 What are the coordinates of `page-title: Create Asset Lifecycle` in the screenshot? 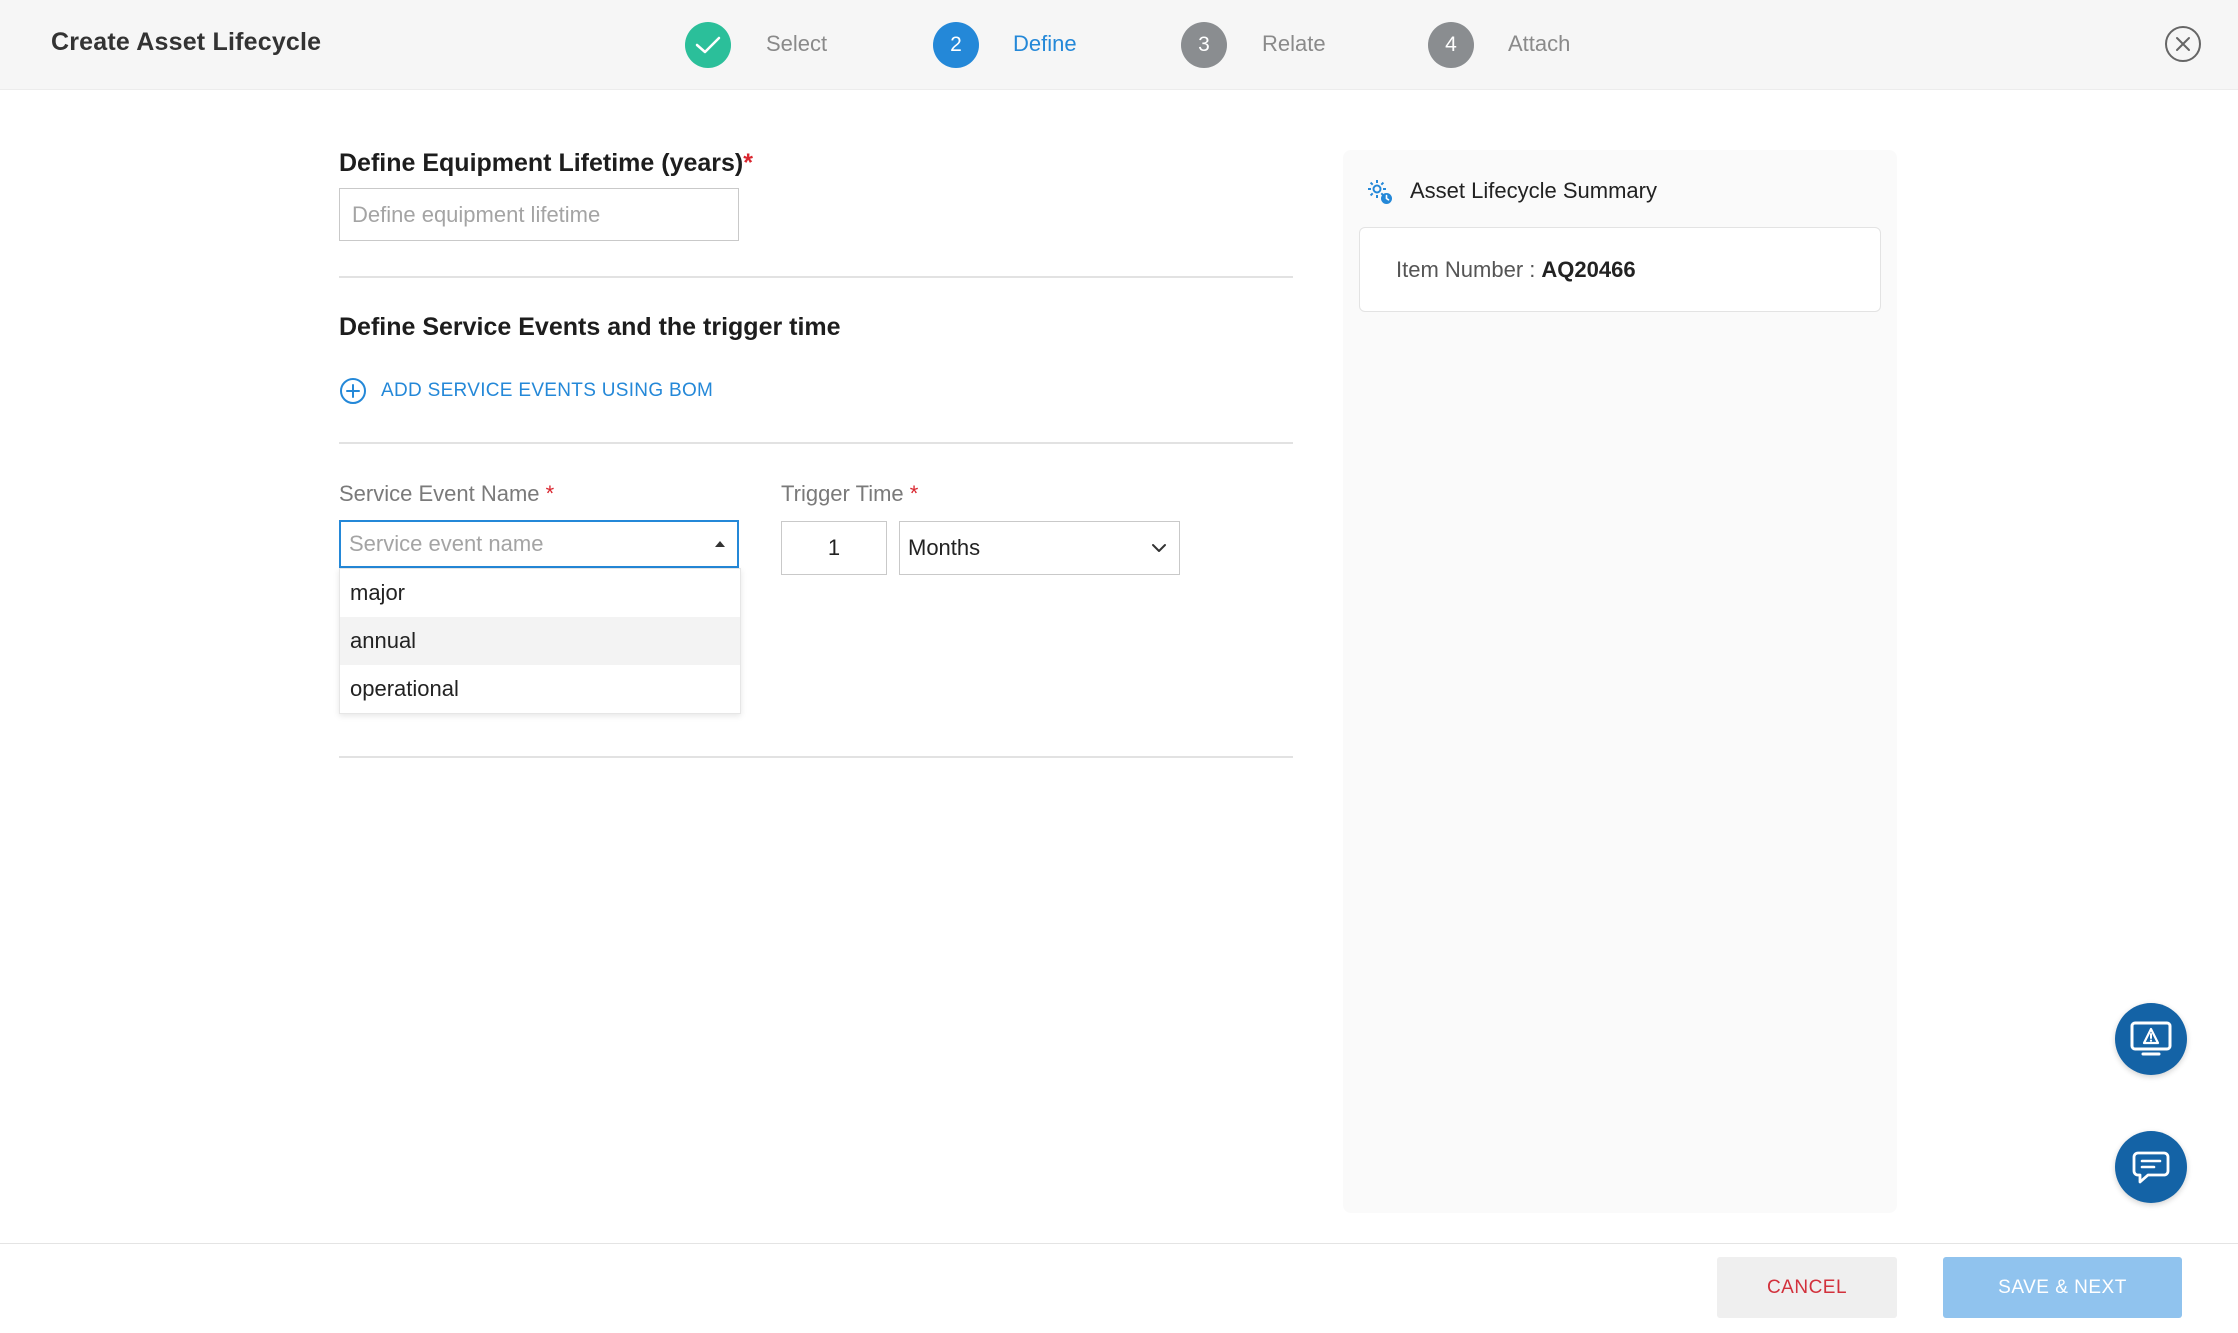 It's located at (186, 42).